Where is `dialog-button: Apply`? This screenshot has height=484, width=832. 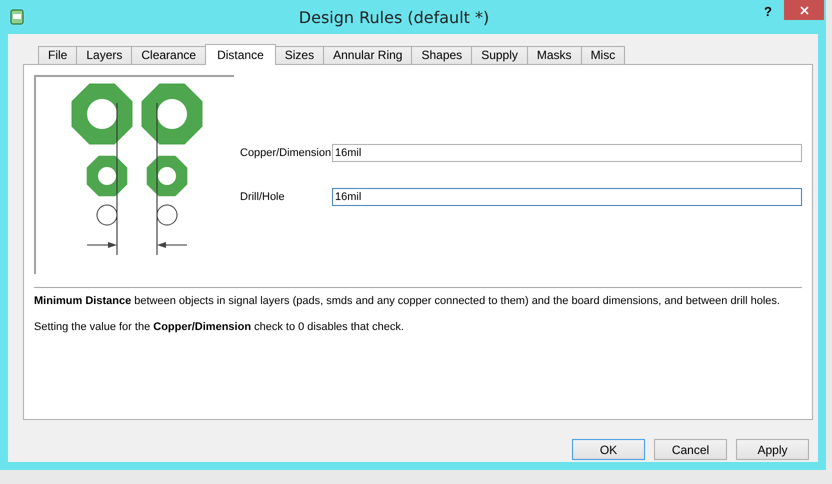 dialog-button: Apply is located at coordinates (772, 449).